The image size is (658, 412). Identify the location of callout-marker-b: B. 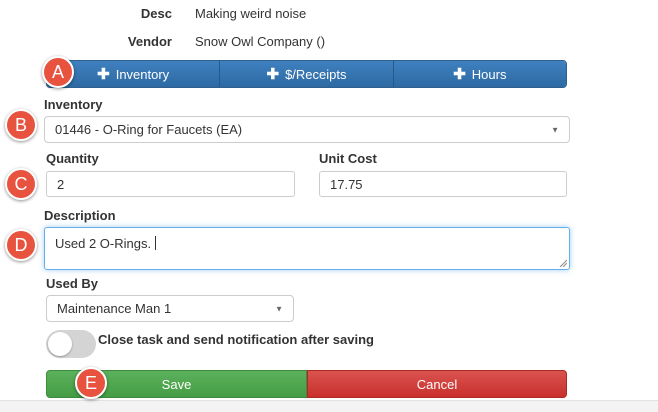
(21, 125).